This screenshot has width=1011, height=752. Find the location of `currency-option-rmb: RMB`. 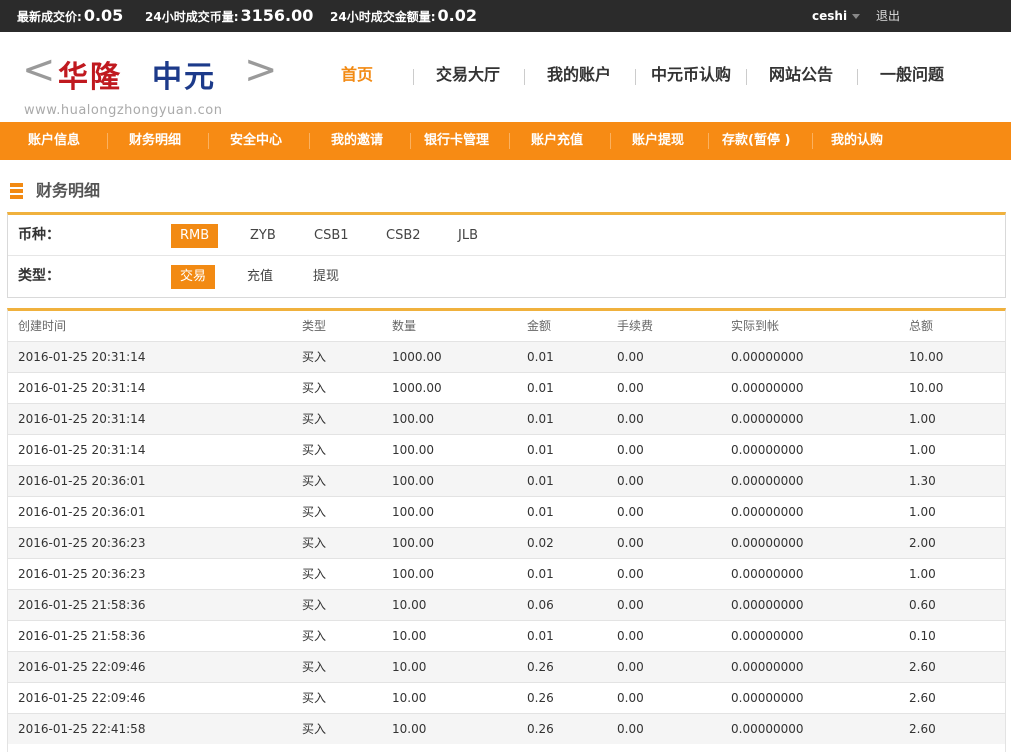

currency-option-rmb: RMB is located at coordinates (195, 236).